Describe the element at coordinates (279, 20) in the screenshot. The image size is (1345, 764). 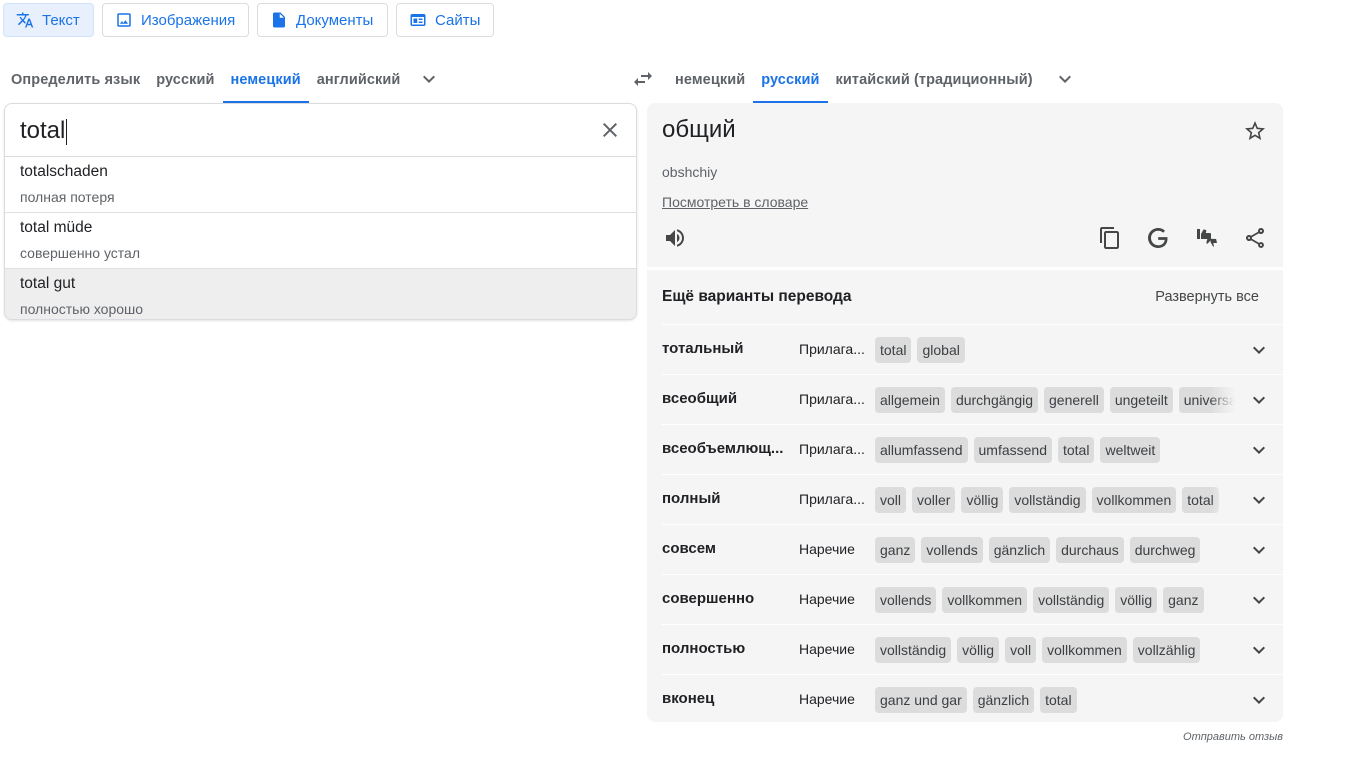
I see `document-icon` at that location.